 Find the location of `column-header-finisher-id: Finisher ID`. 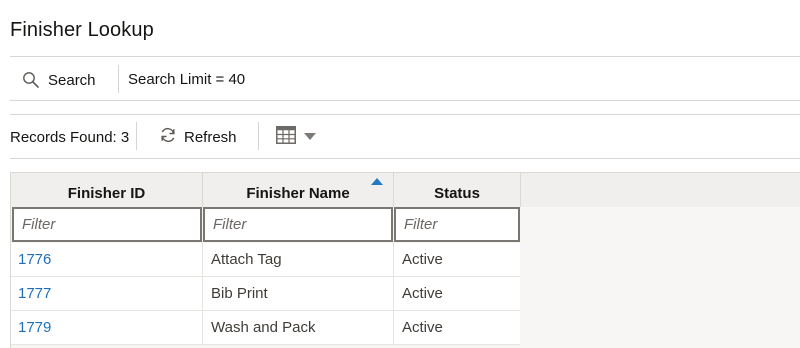

column-header-finisher-id: Finisher ID is located at coordinates (106, 190).